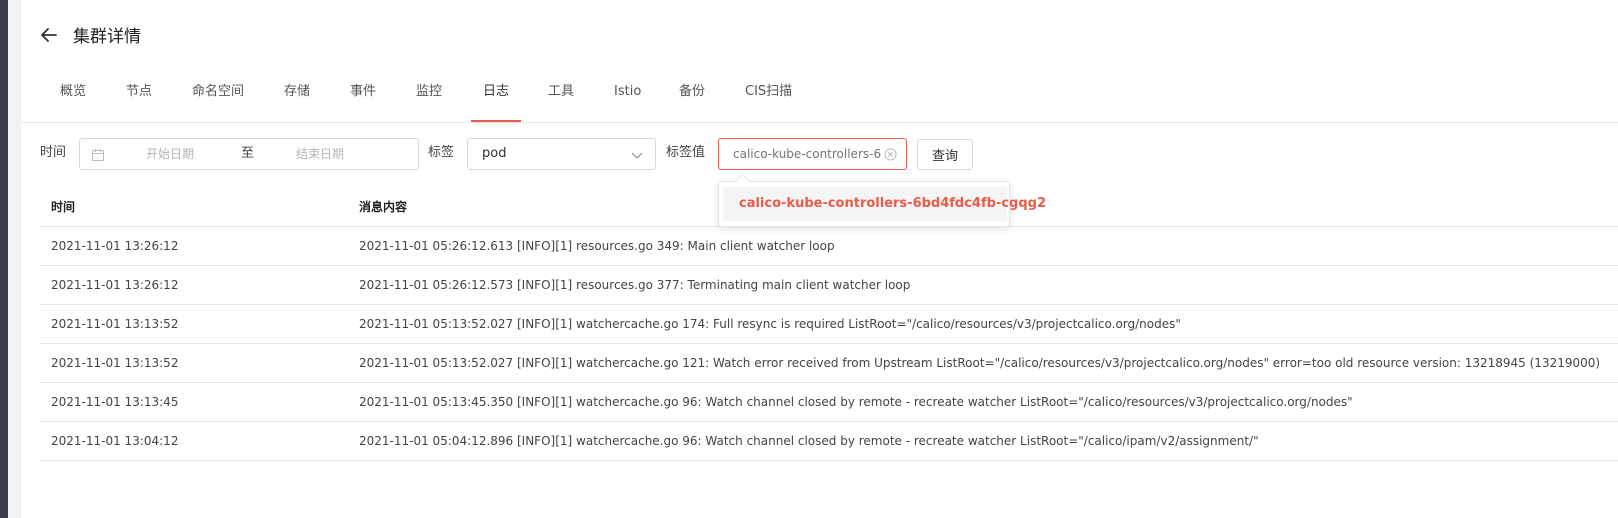 This screenshot has width=1618, height=518. I want to click on tab-cis-scan: CIS扫描, so click(768, 96).